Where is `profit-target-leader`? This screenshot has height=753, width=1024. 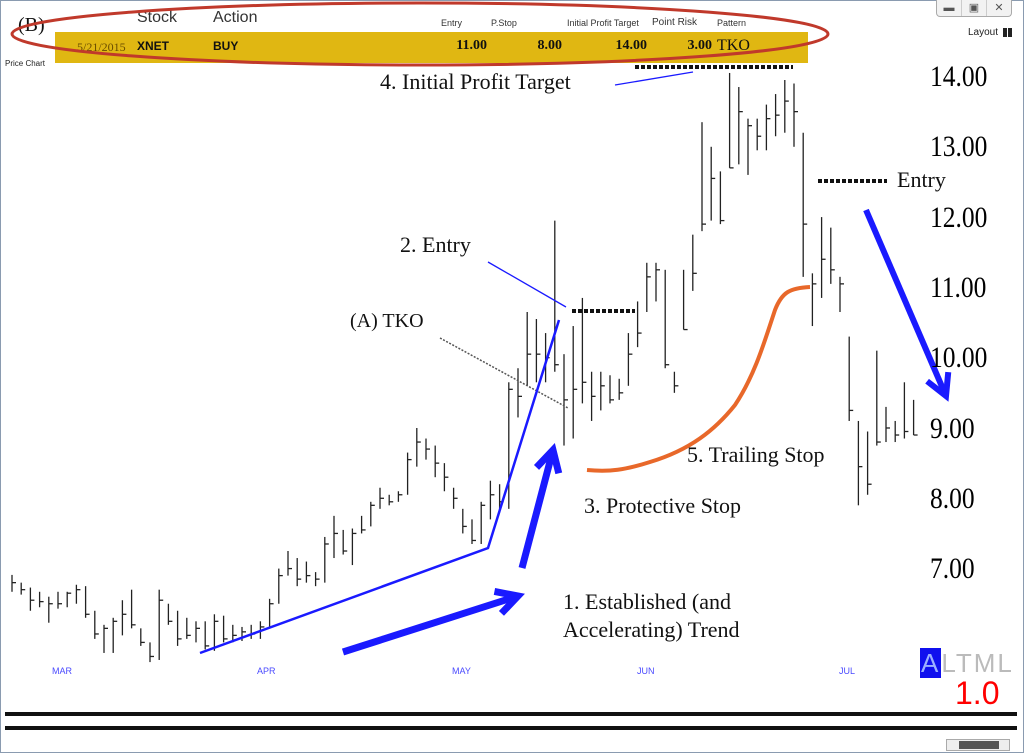
profit-target-leader is located at coordinates (654, 78).